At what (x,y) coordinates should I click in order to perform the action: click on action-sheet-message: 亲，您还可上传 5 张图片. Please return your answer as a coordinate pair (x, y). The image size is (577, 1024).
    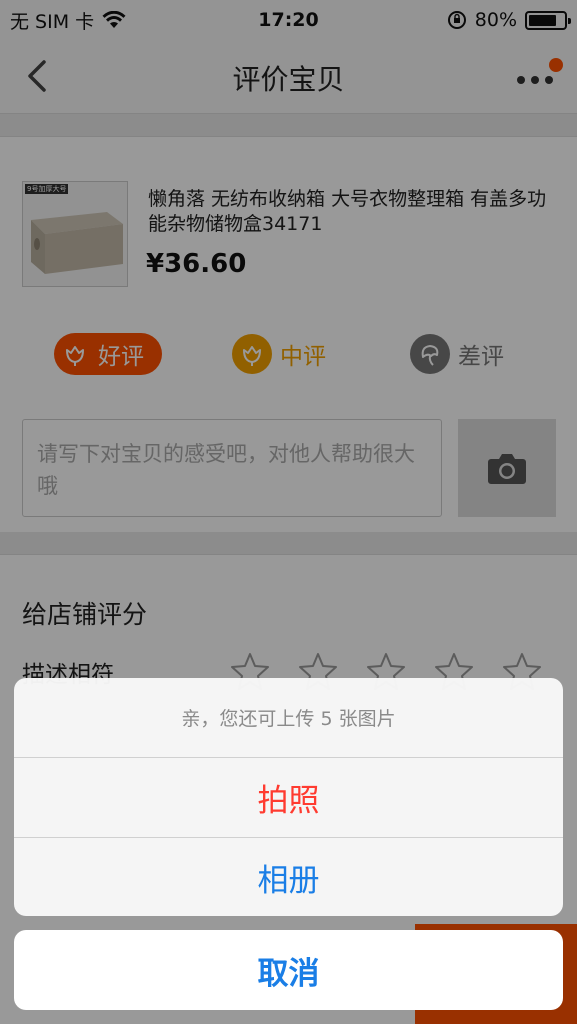
    Looking at the image, I should click on (288, 718).